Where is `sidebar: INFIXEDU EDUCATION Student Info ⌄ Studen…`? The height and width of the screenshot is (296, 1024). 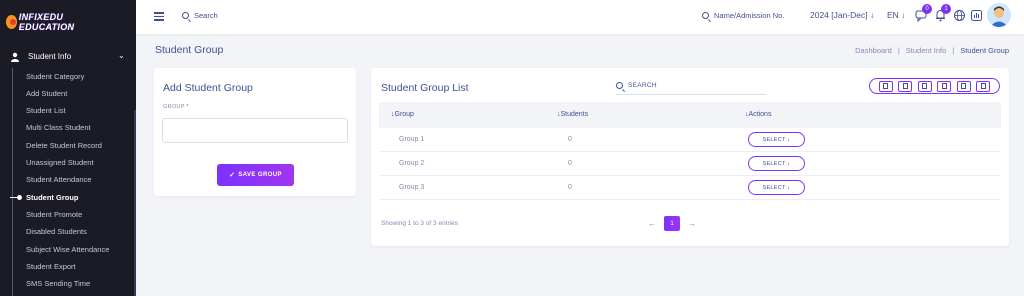
sidebar: INFIXEDU EDUCATION Student Info ⌄ Studen… is located at coordinates (68, 148).